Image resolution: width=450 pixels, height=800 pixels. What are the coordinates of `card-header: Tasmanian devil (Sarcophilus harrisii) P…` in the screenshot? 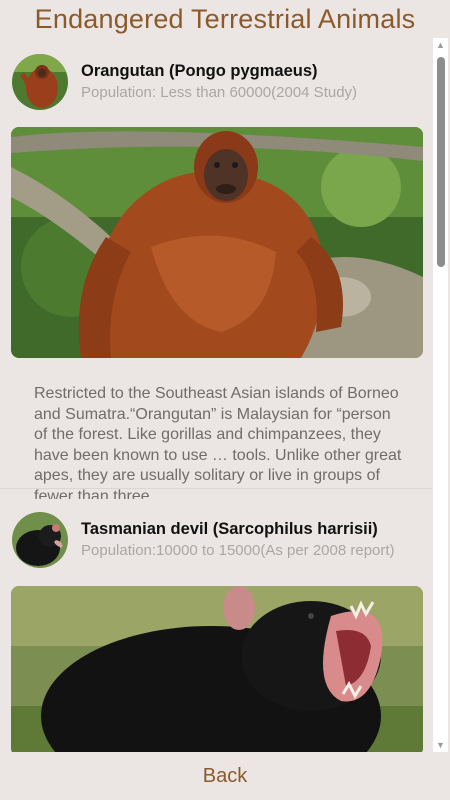 It's located at (216, 532).